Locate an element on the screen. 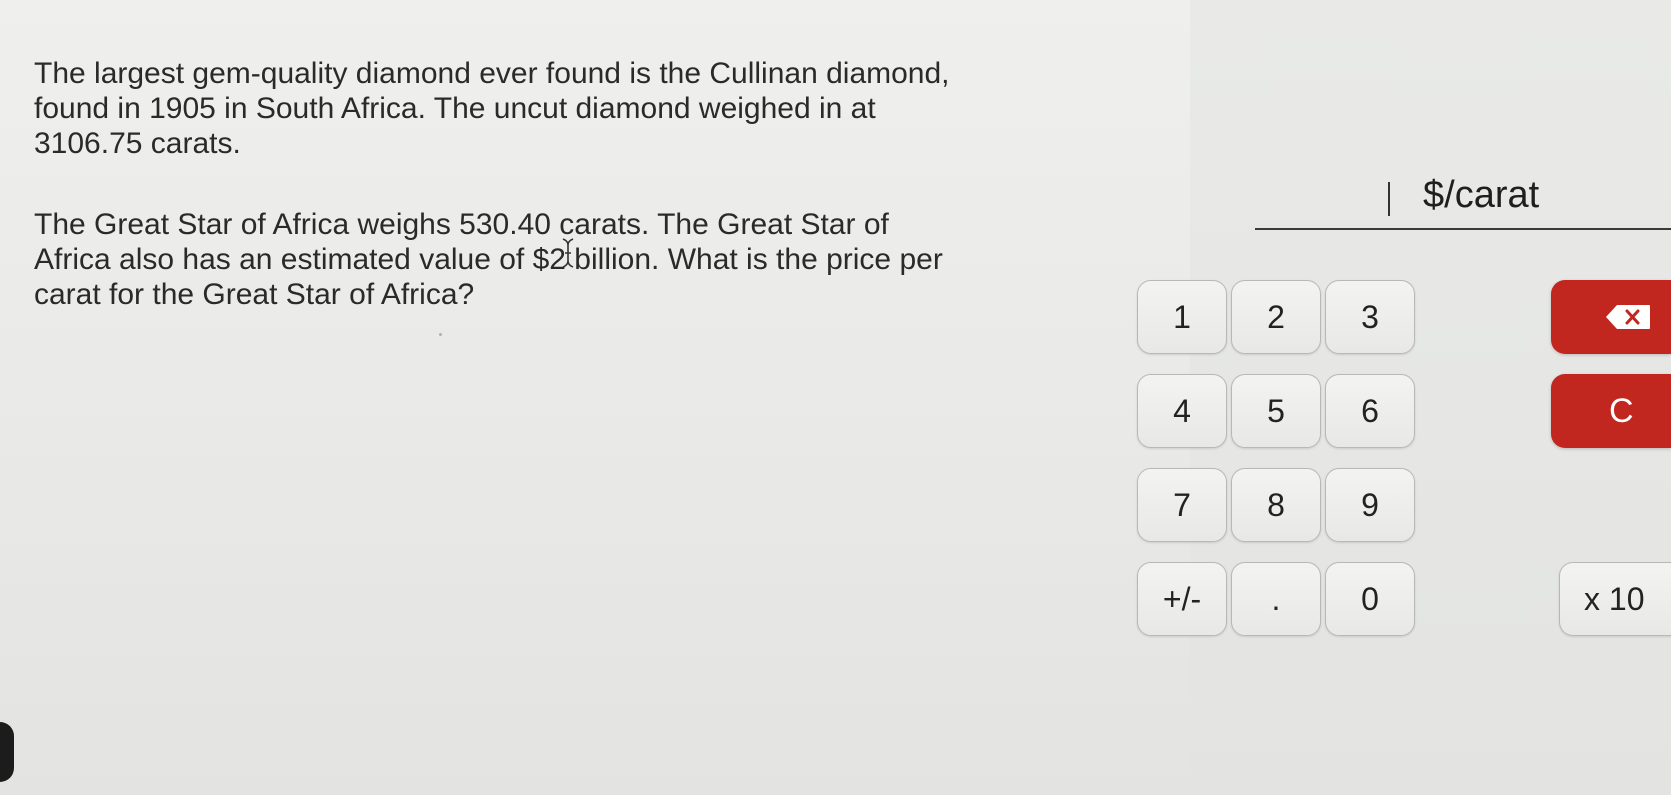  key-0: 0 is located at coordinates (1370, 599).